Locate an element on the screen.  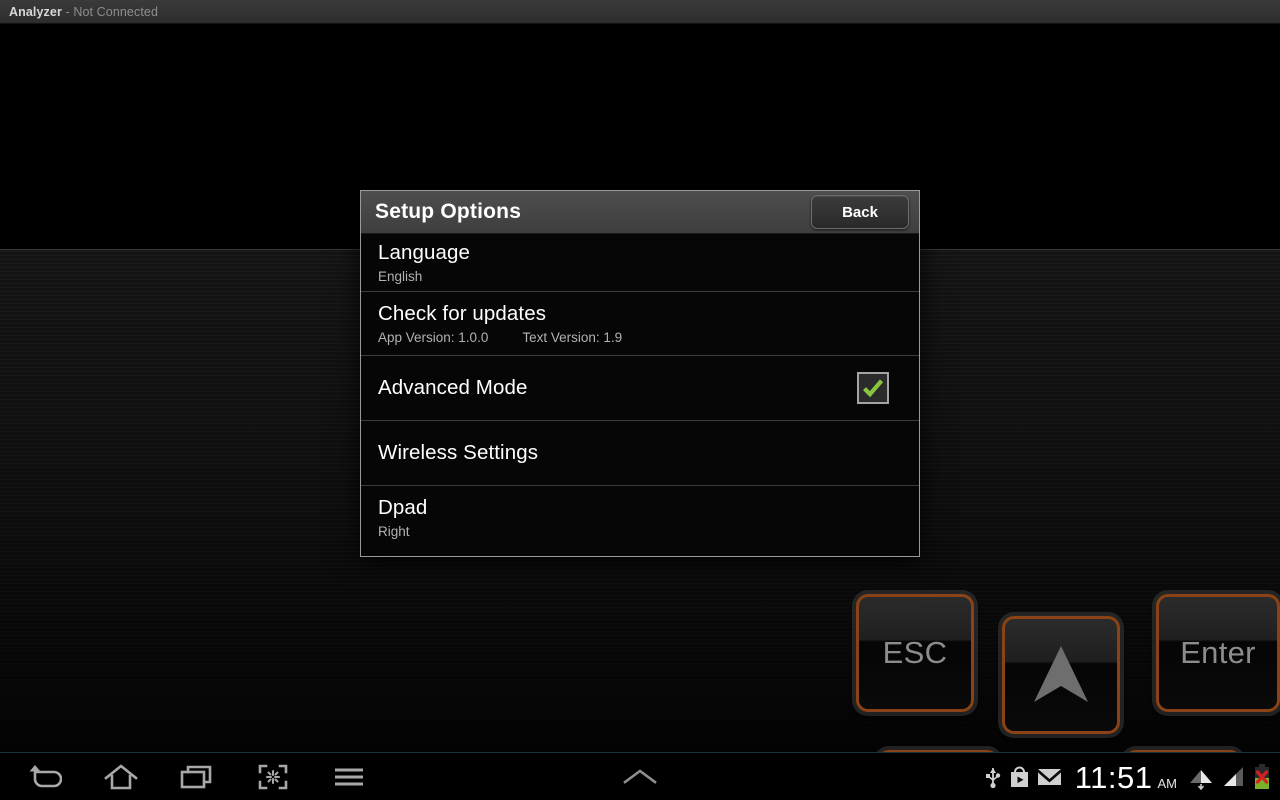
option-title: Check for updates is located at coordinates (462, 313).